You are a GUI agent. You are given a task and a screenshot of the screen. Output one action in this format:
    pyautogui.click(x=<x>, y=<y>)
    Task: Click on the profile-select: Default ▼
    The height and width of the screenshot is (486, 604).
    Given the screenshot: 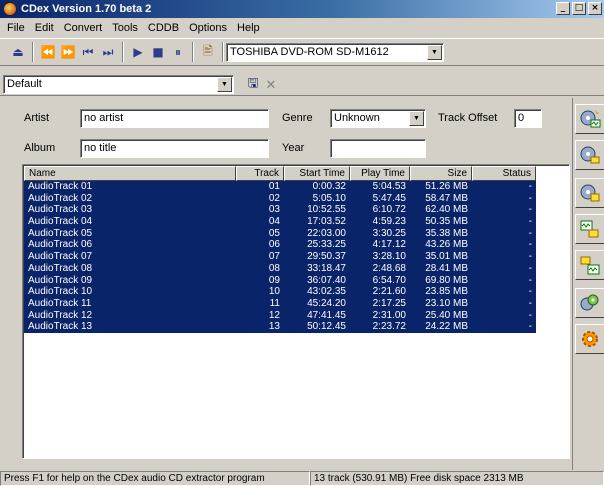 What is the action you would take?
    pyautogui.click(x=118, y=84)
    